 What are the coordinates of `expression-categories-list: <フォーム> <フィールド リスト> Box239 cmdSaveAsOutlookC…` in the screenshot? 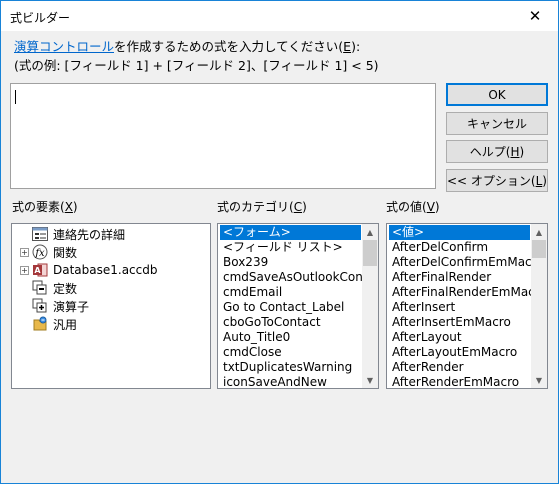 It's located at (298, 306).